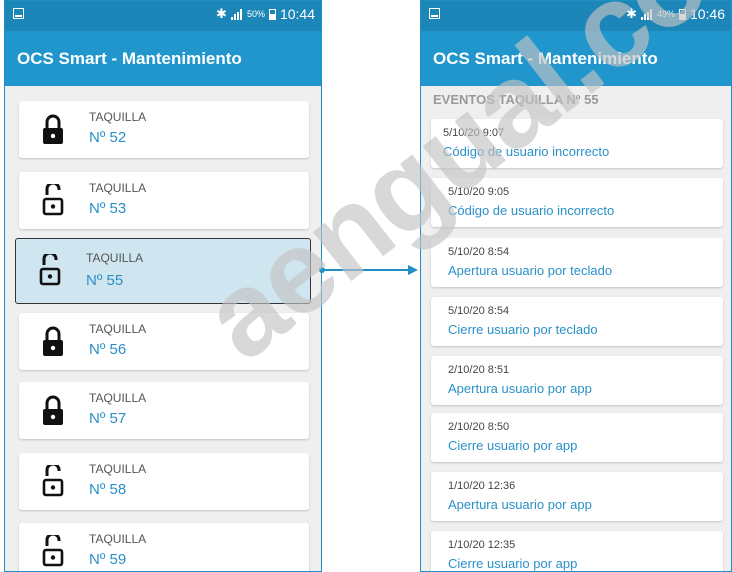 This screenshot has height=572, width=732. I want to click on locker-item: TAQUILLA Nº 57, so click(164, 410).